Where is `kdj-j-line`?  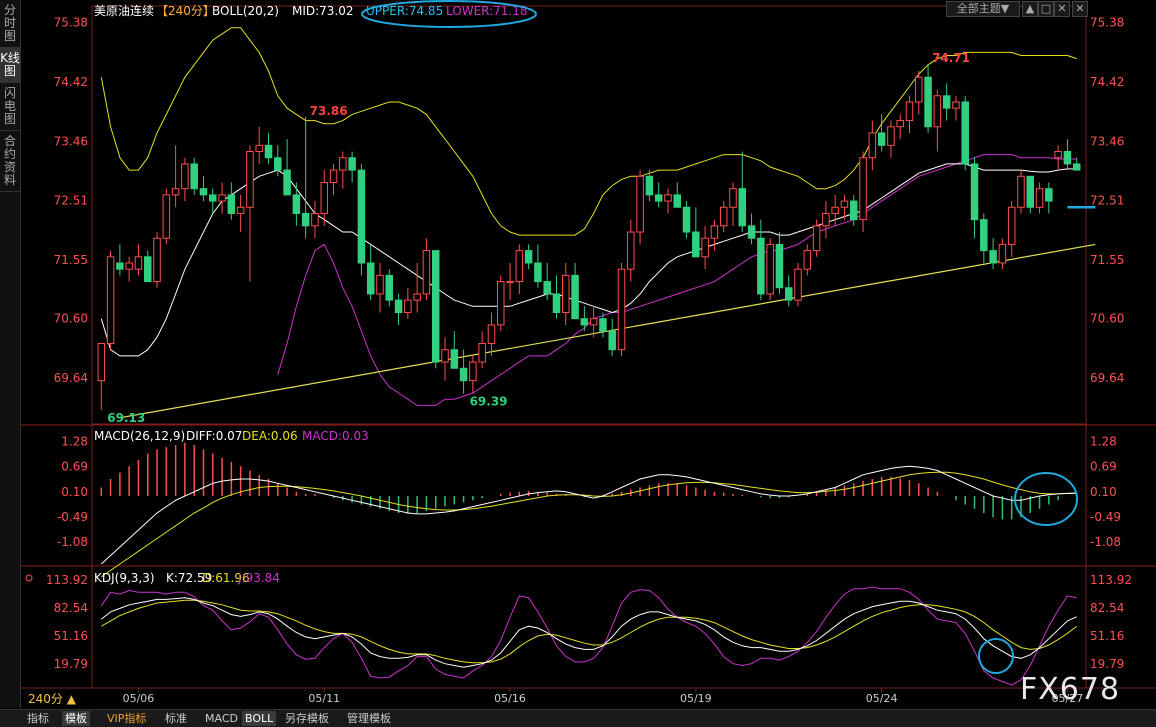 kdj-j-line is located at coordinates (588, 636).